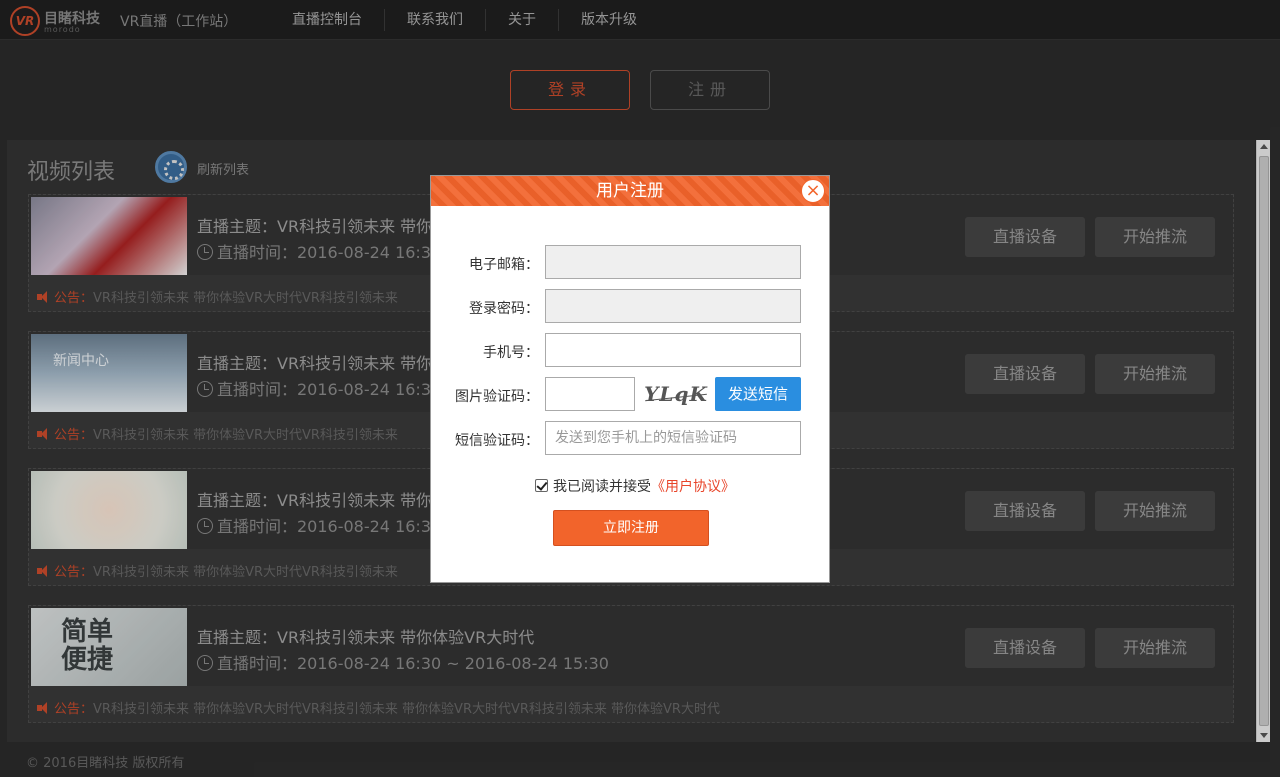 This screenshot has height=777, width=1280. Describe the element at coordinates (497, 441) in the screenshot. I see `sms-code-label: 短信验证码：` at that location.